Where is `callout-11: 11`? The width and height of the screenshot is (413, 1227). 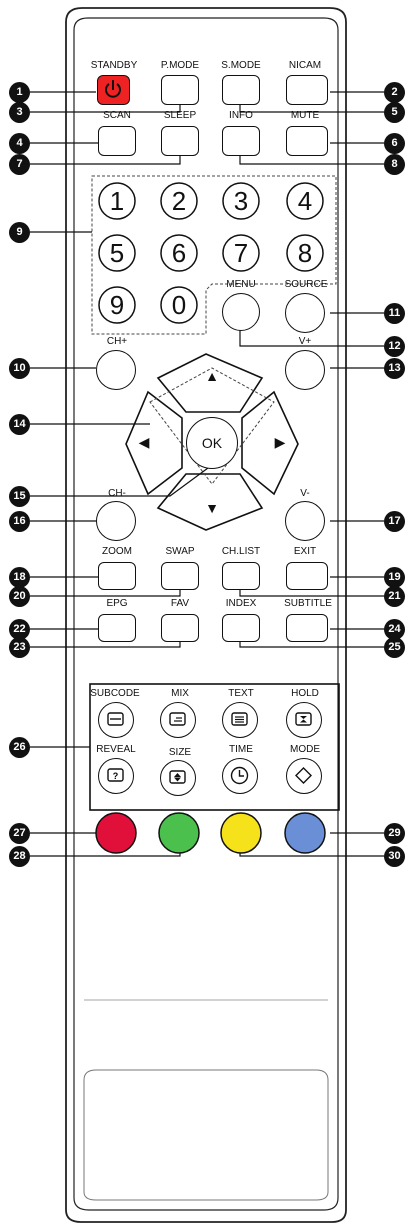 callout-11: 11 is located at coordinates (394, 313).